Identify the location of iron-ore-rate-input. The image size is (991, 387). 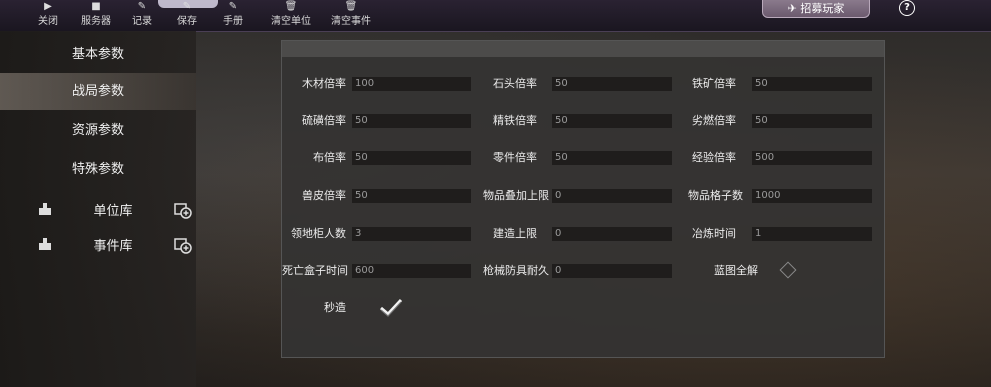
(812, 84).